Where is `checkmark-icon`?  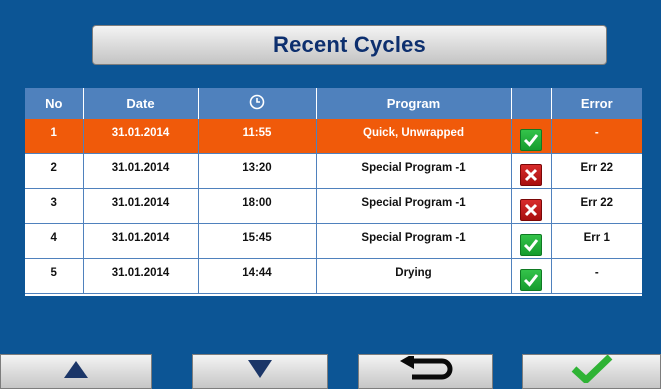
checkmark-icon is located at coordinates (592, 371).